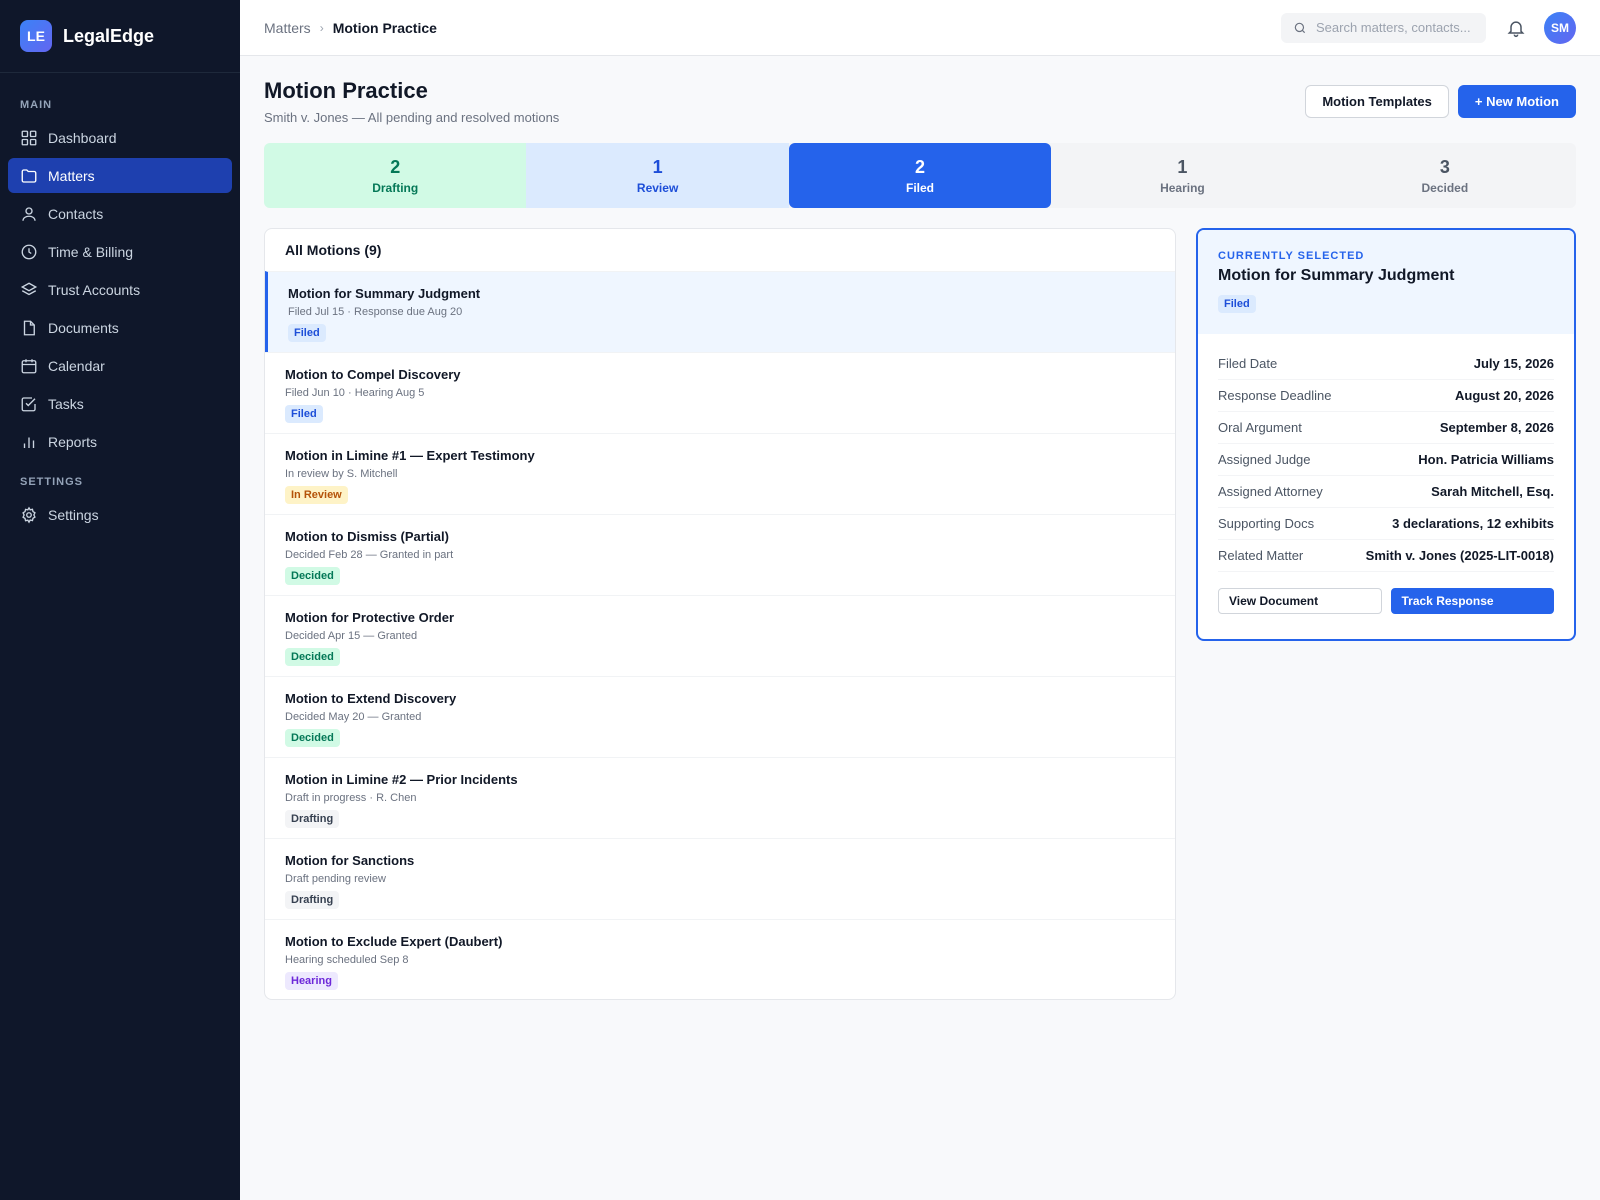 The width and height of the screenshot is (1600, 1200). Describe the element at coordinates (29, 327) in the screenshot. I see `document-icon` at that location.